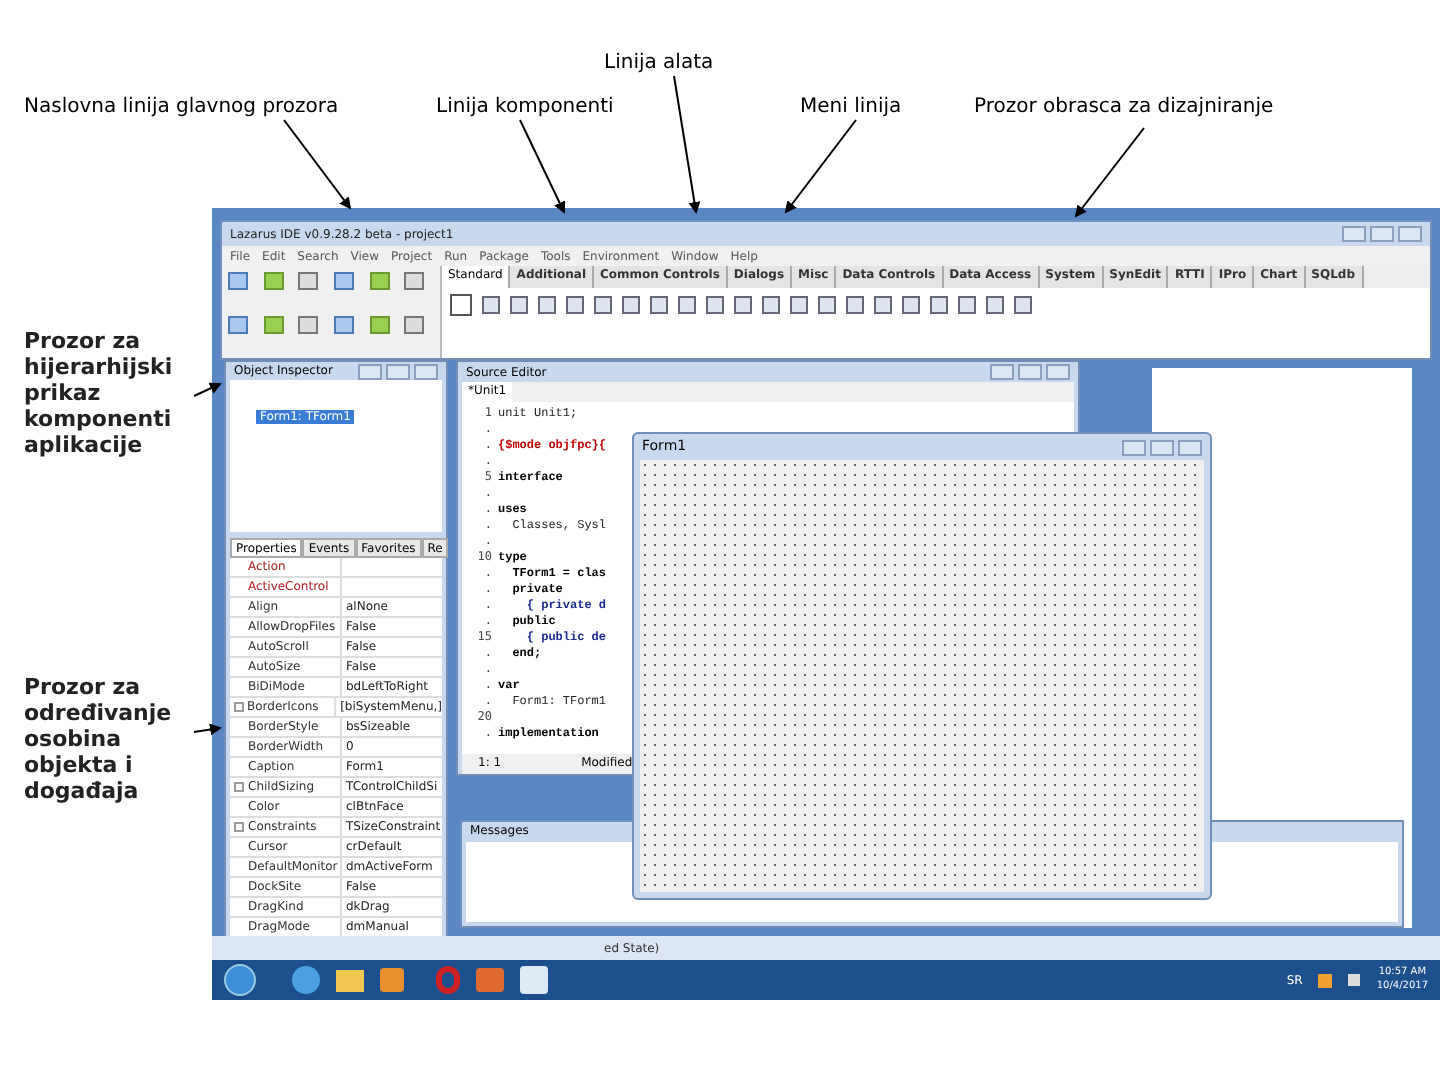 The width and height of the screenshot is (1440, 1080). Describe the element at coordinates (1124, 108) in the screenshot. I see `annotation-label: Prozor obrasca za dizajniranje` at that location.